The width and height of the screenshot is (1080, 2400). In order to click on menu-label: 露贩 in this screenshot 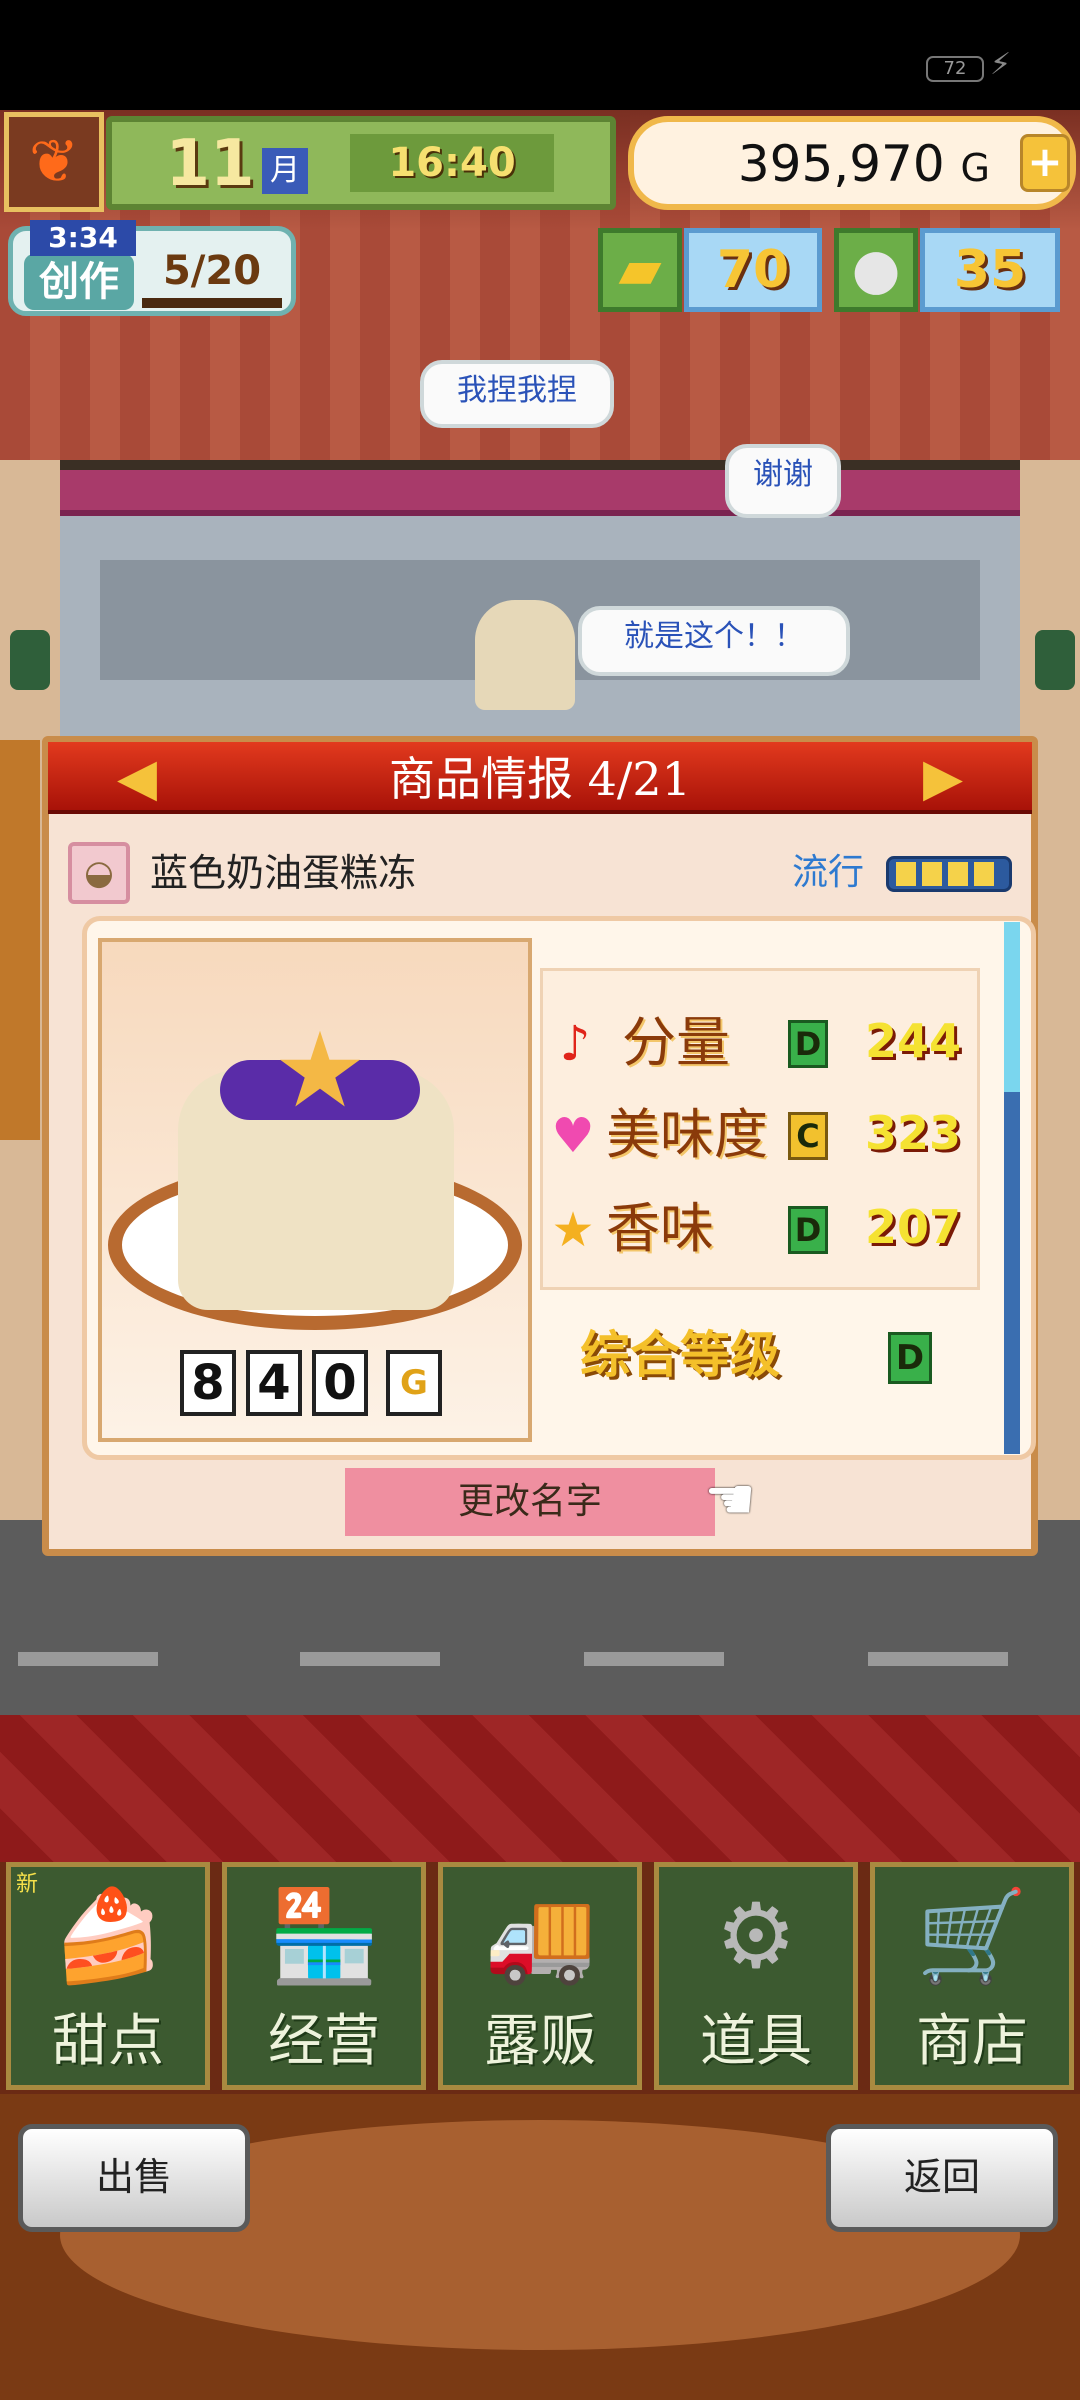, I will do `click(540, 2041)`.